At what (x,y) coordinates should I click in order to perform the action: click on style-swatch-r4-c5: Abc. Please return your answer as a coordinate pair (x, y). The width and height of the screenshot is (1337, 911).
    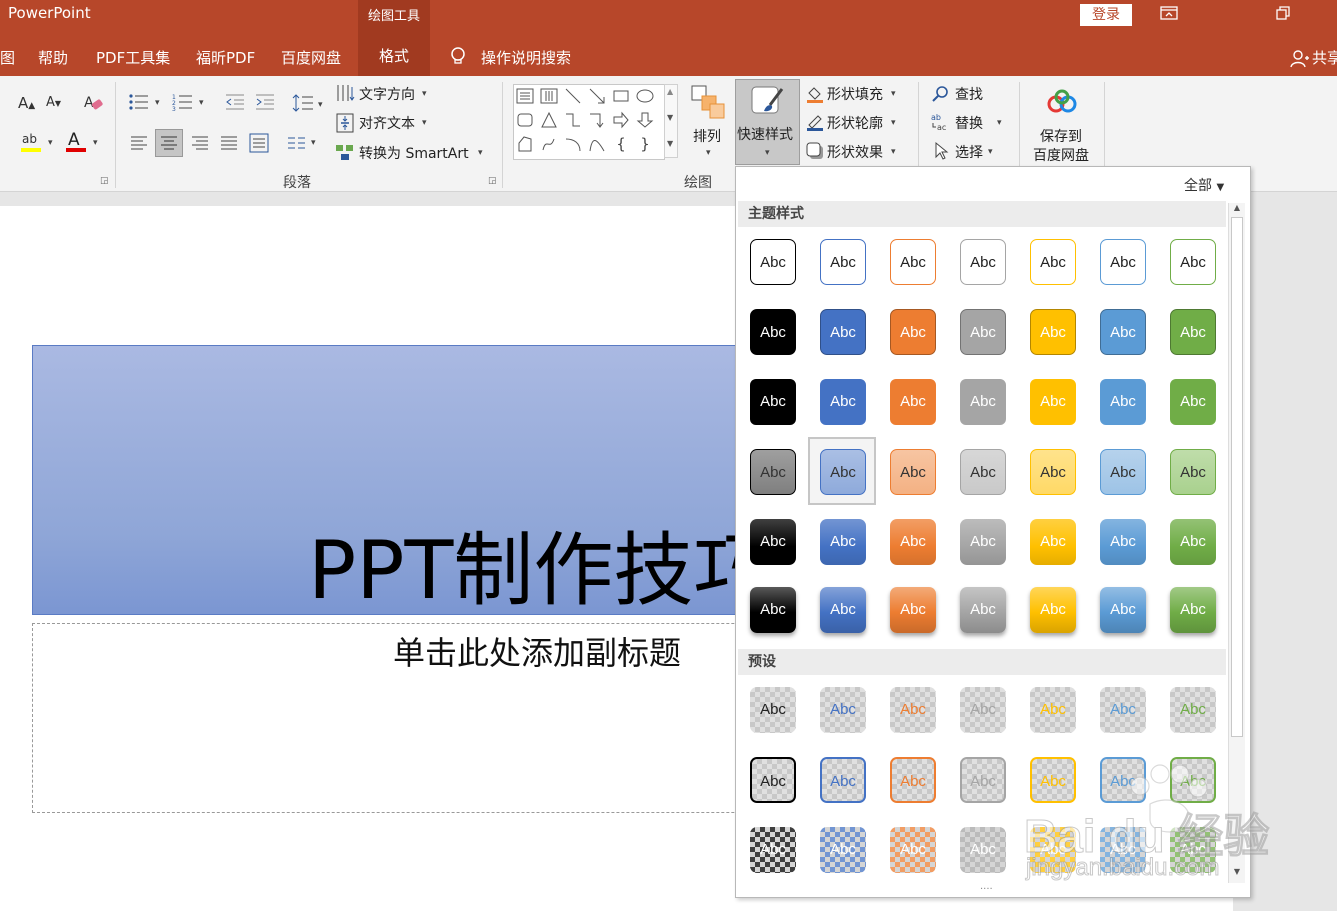
    Looking at the image, I should click on (1123, 542).